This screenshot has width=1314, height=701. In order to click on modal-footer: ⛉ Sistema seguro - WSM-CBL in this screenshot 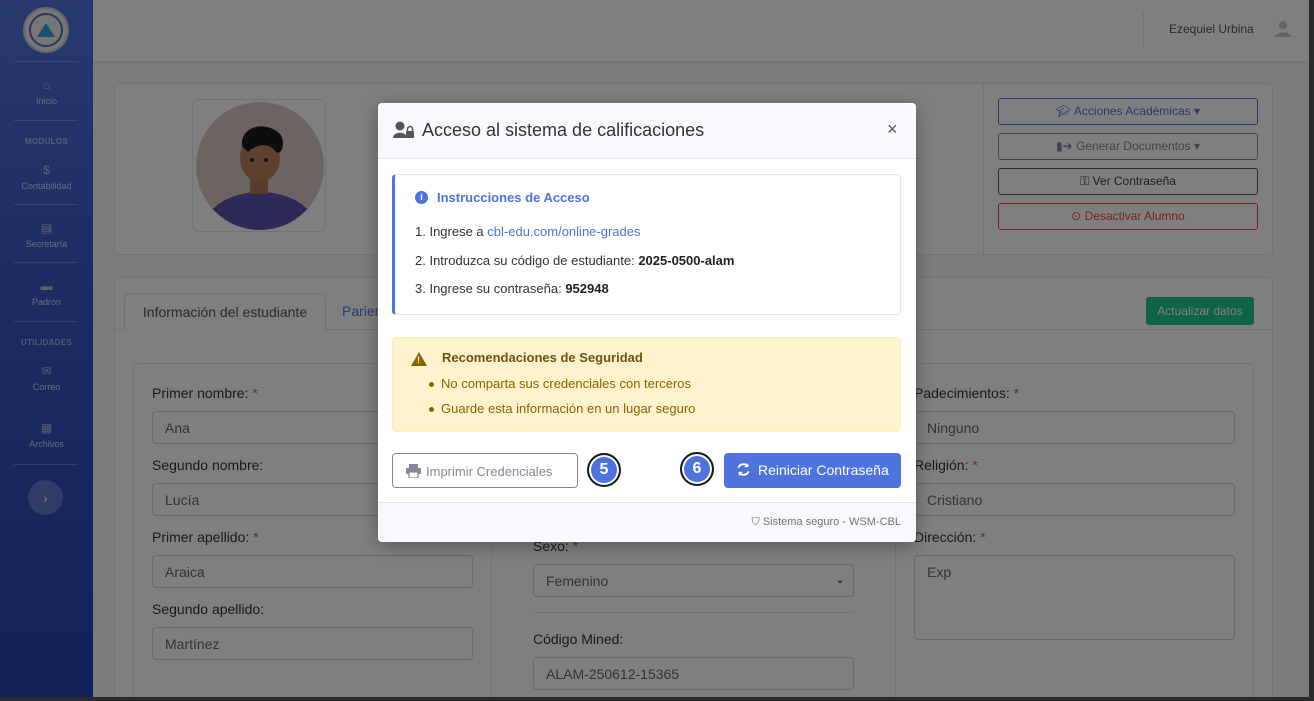, I will do `click(647, 522)`.